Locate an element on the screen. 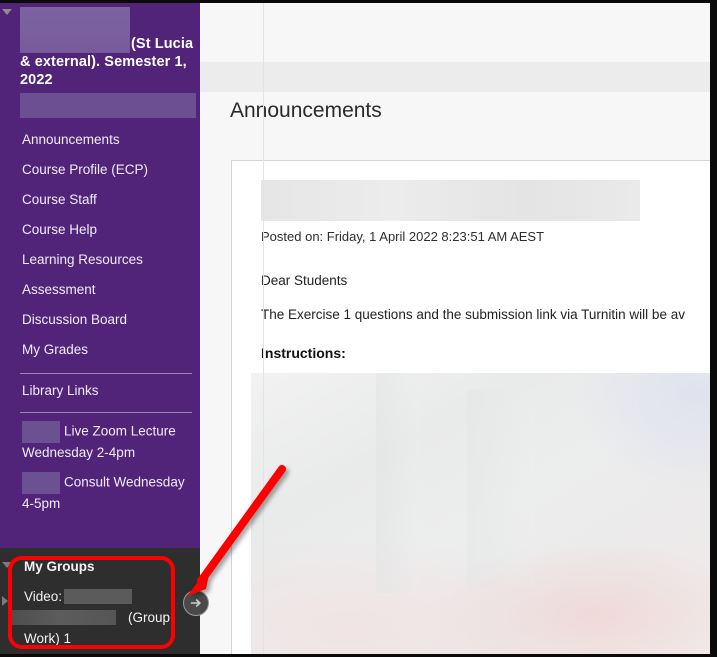  my-groups-title: My Groups is located at coordinates (59, 566).